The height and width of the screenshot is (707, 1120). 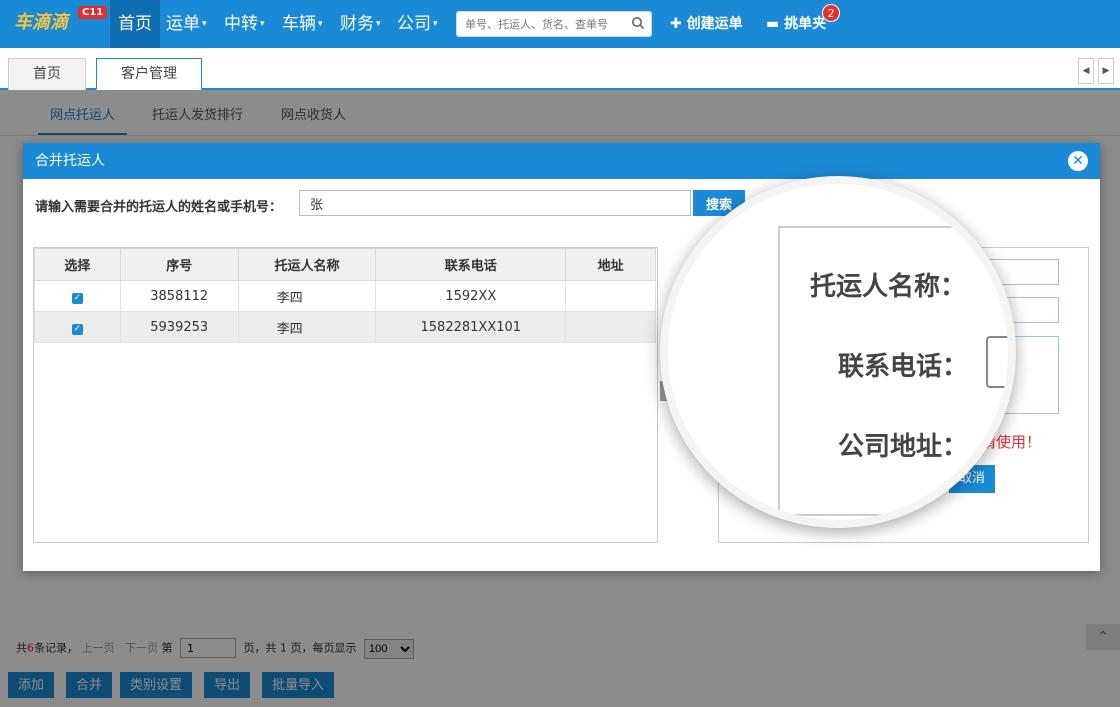 What do you see at coordinates (541, 24) in the screenshot?
I see `global-search-input` at bounding box center [541, 24].